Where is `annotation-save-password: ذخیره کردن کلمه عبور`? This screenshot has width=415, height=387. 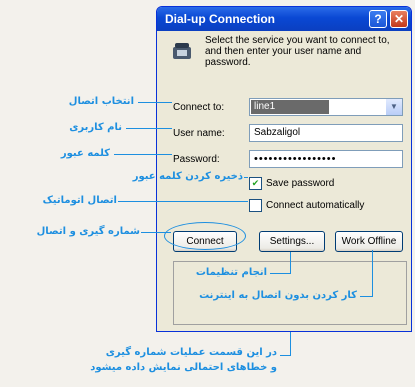 annotation-save-password: ذخیره کردن کلمه عبور is located at coordinates (187, 176).